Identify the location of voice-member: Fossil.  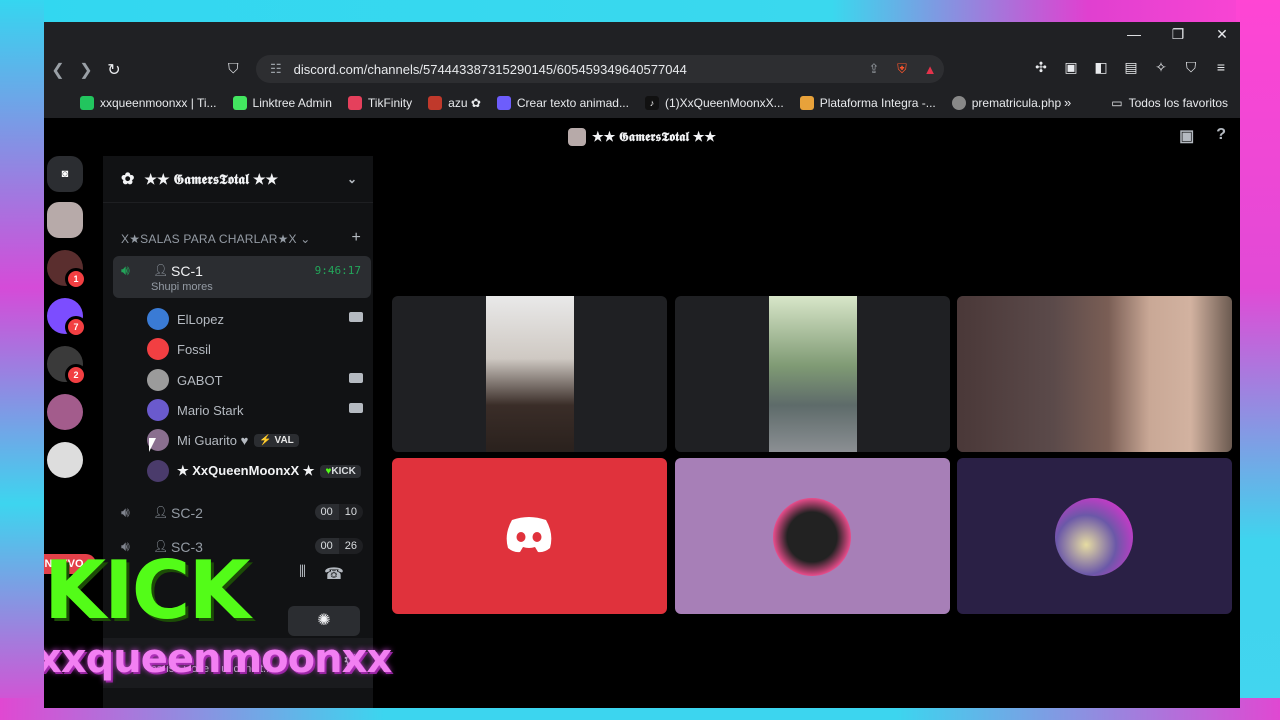
(259, 349).